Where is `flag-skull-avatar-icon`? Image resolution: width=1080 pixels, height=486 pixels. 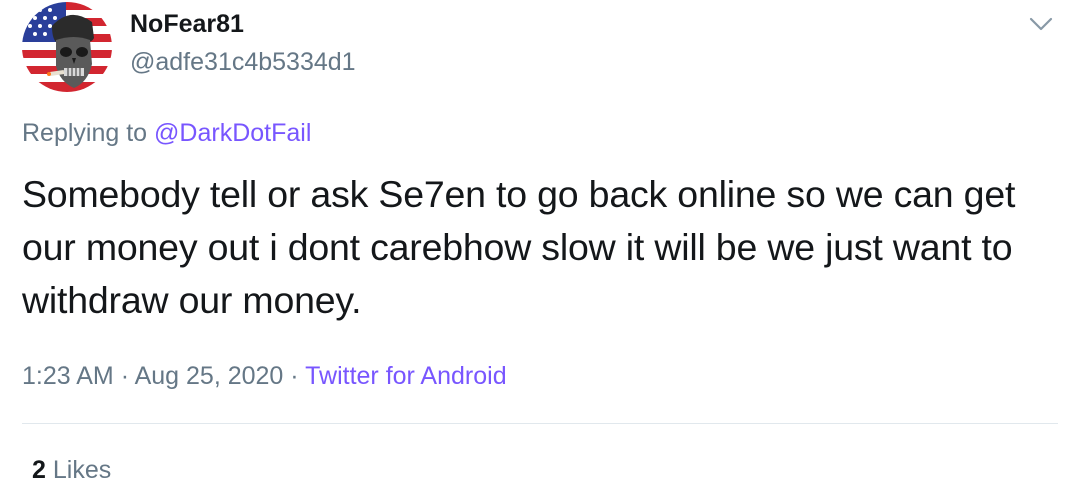
flag-skull-avatar-icon is located at coordinates (67, 47).